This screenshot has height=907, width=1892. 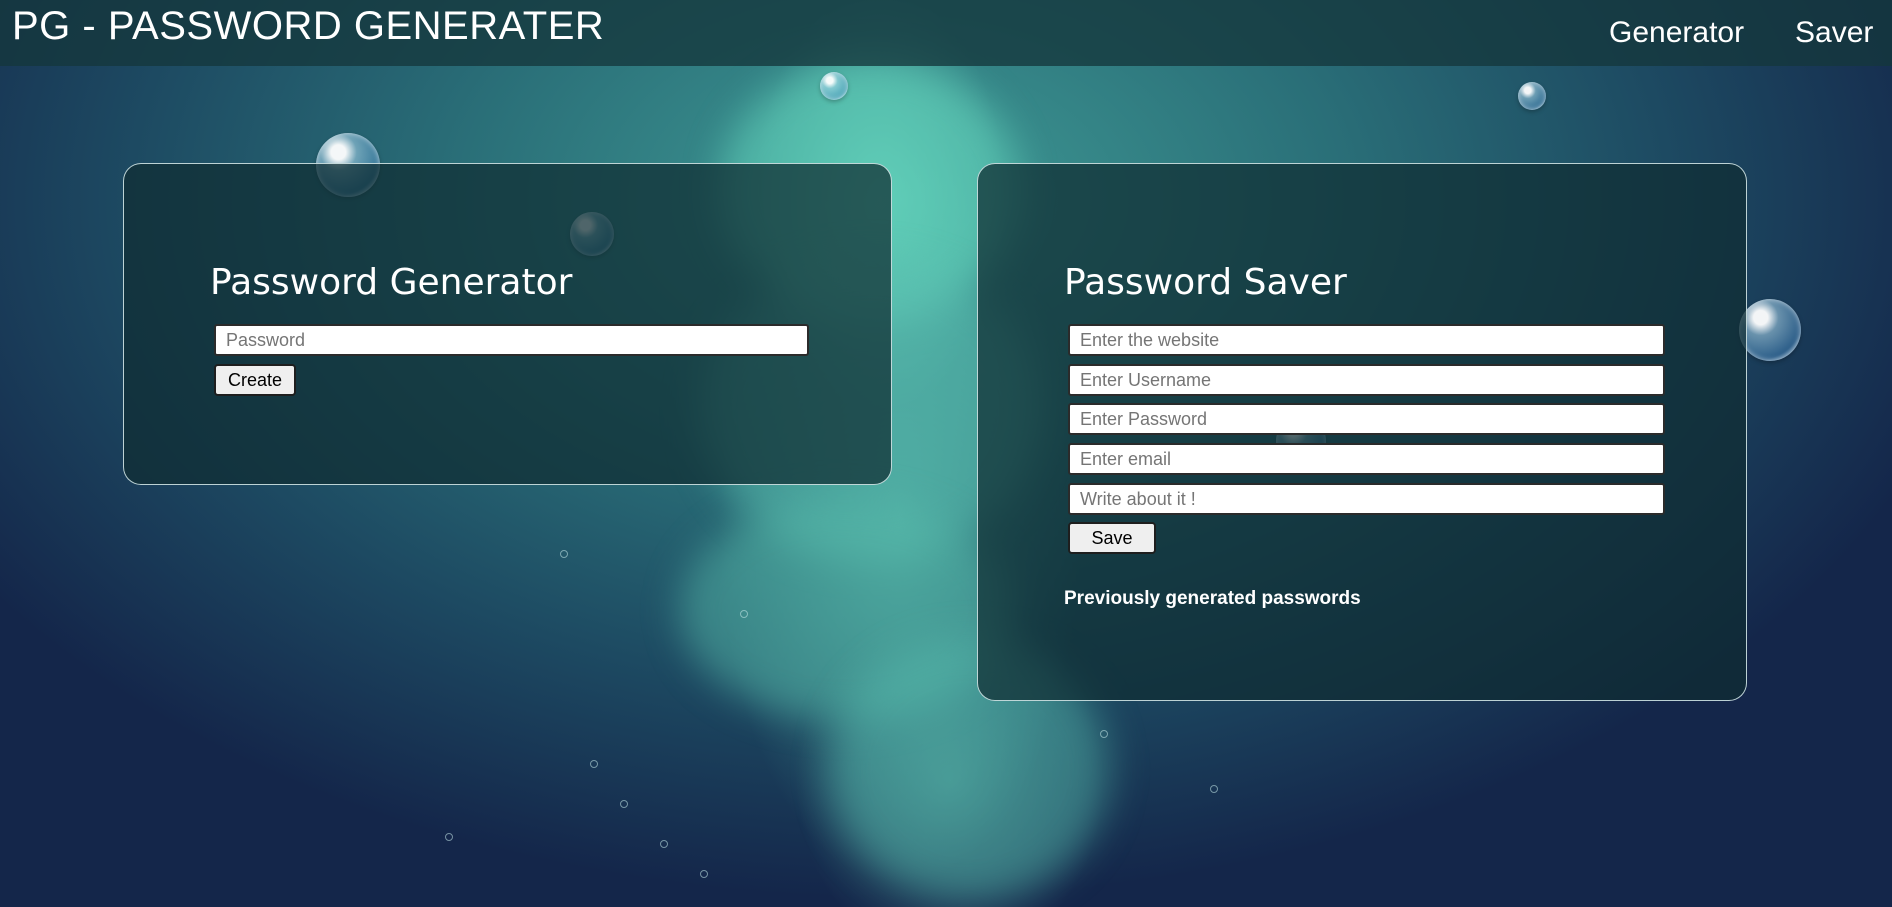 I want to click on website-input, so click(x=1366, y=340).